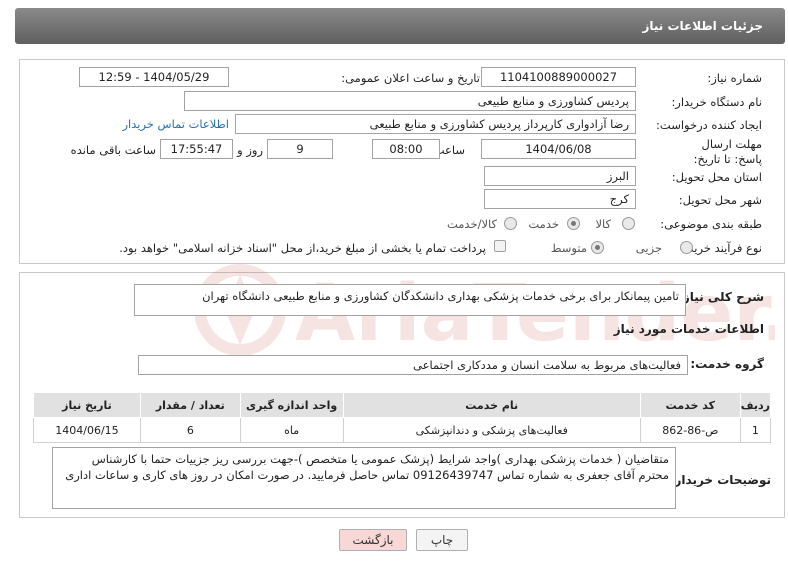 The image size is (788, 566). What do you see at coordinates (568, 248) in the screenshot?
I see `process-option-medium: متوسط` at bounding box center [568, 248].